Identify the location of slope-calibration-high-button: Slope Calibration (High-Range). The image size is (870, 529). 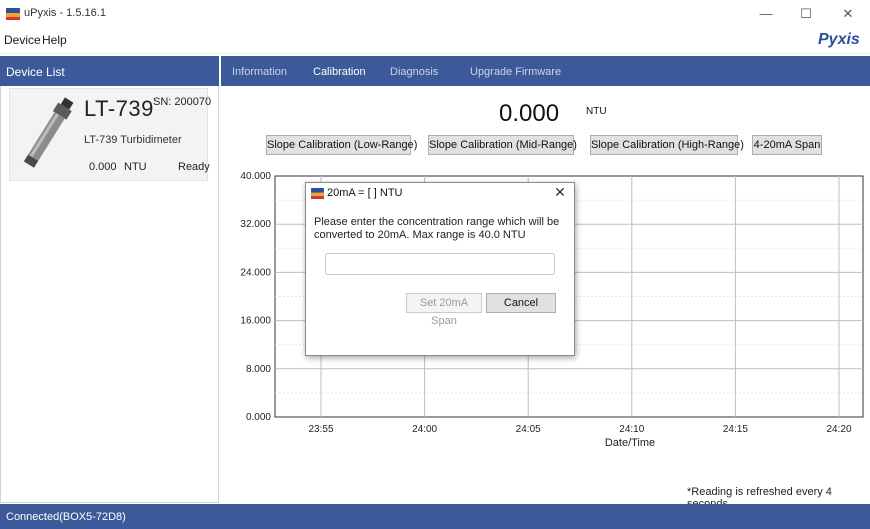
(667, 145).